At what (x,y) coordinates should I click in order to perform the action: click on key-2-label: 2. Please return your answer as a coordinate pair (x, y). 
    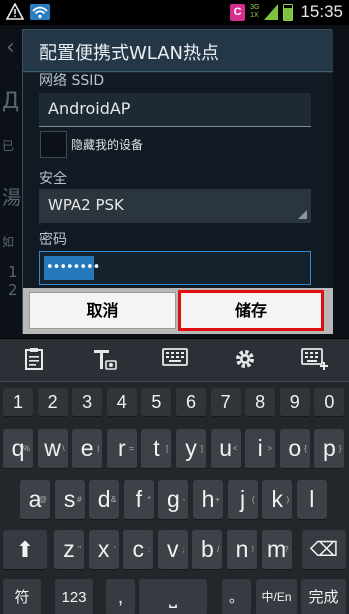
    Looking at the image, I should click on (52, 402).